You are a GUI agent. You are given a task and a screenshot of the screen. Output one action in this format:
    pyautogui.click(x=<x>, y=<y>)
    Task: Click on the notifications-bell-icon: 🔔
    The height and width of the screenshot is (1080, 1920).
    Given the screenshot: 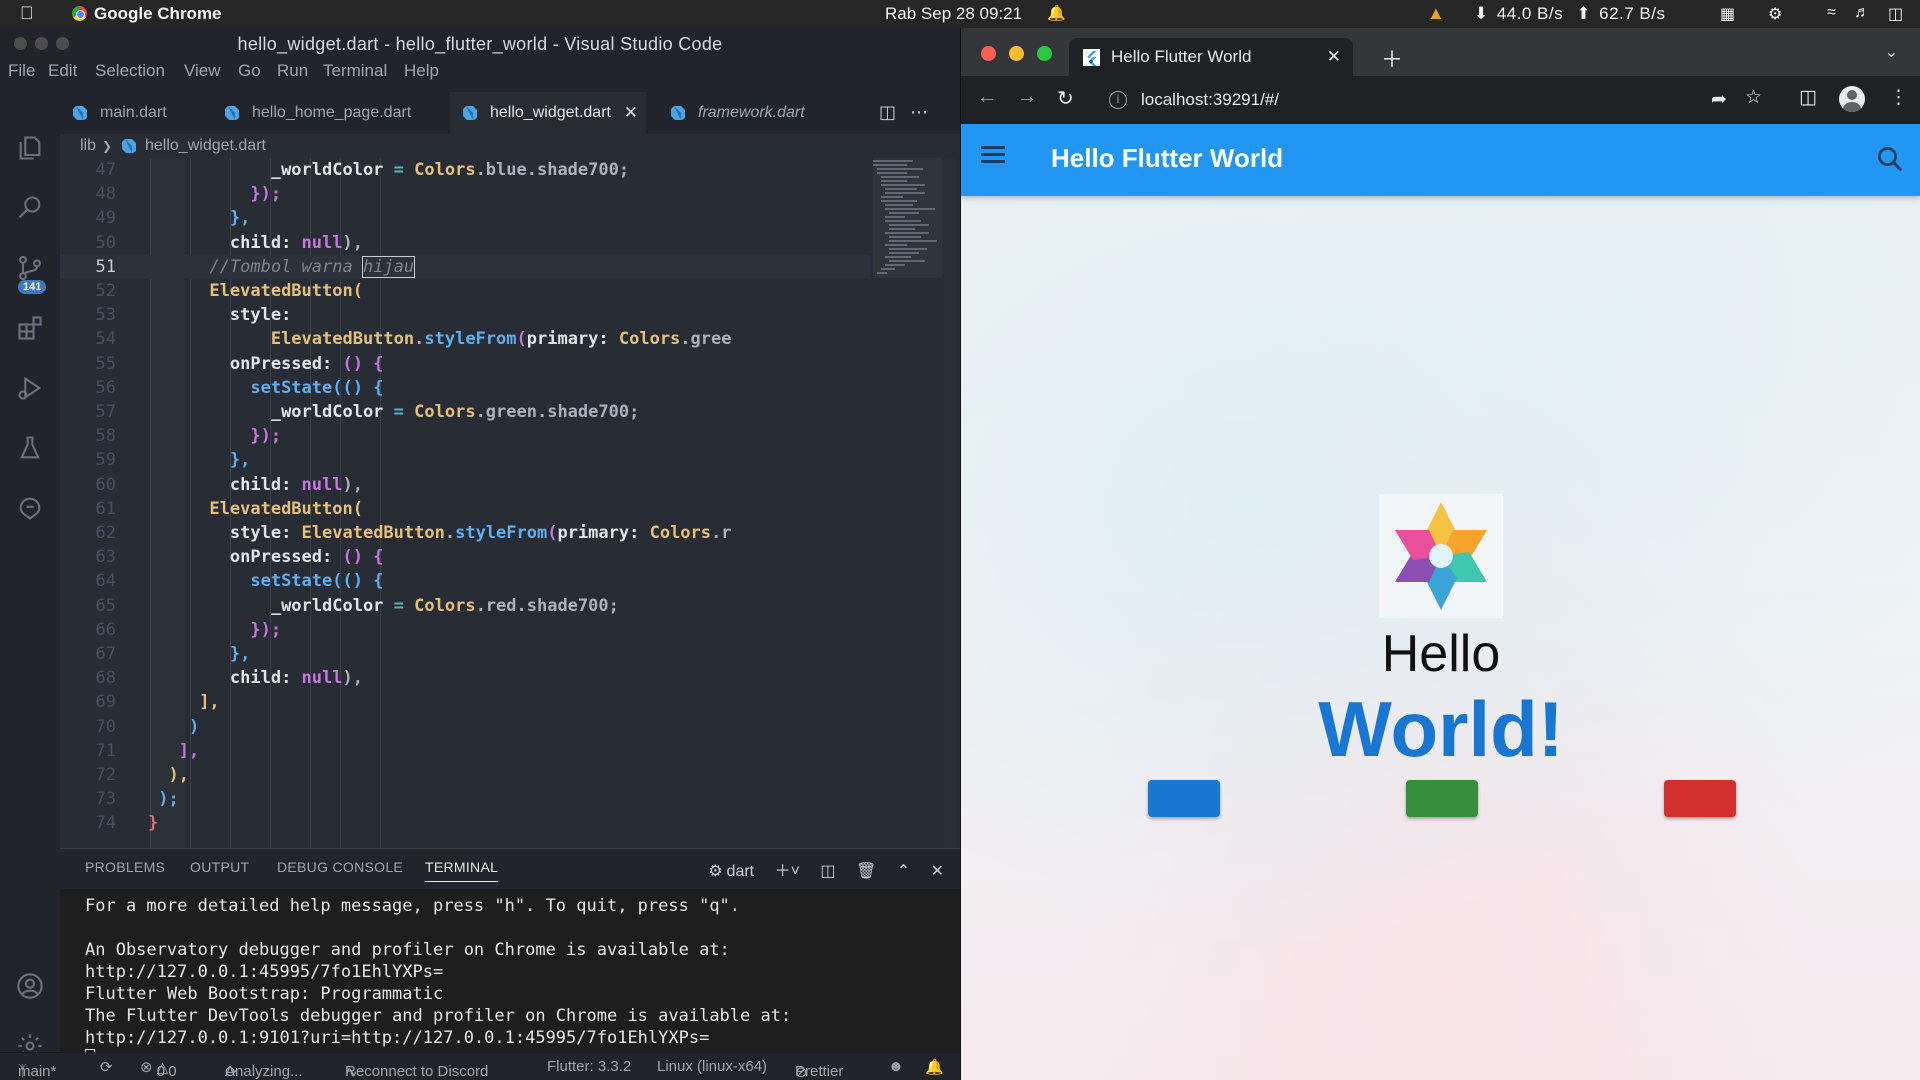 What is the action you would take?
    pyautogui.click(x=934, y=1067)
    